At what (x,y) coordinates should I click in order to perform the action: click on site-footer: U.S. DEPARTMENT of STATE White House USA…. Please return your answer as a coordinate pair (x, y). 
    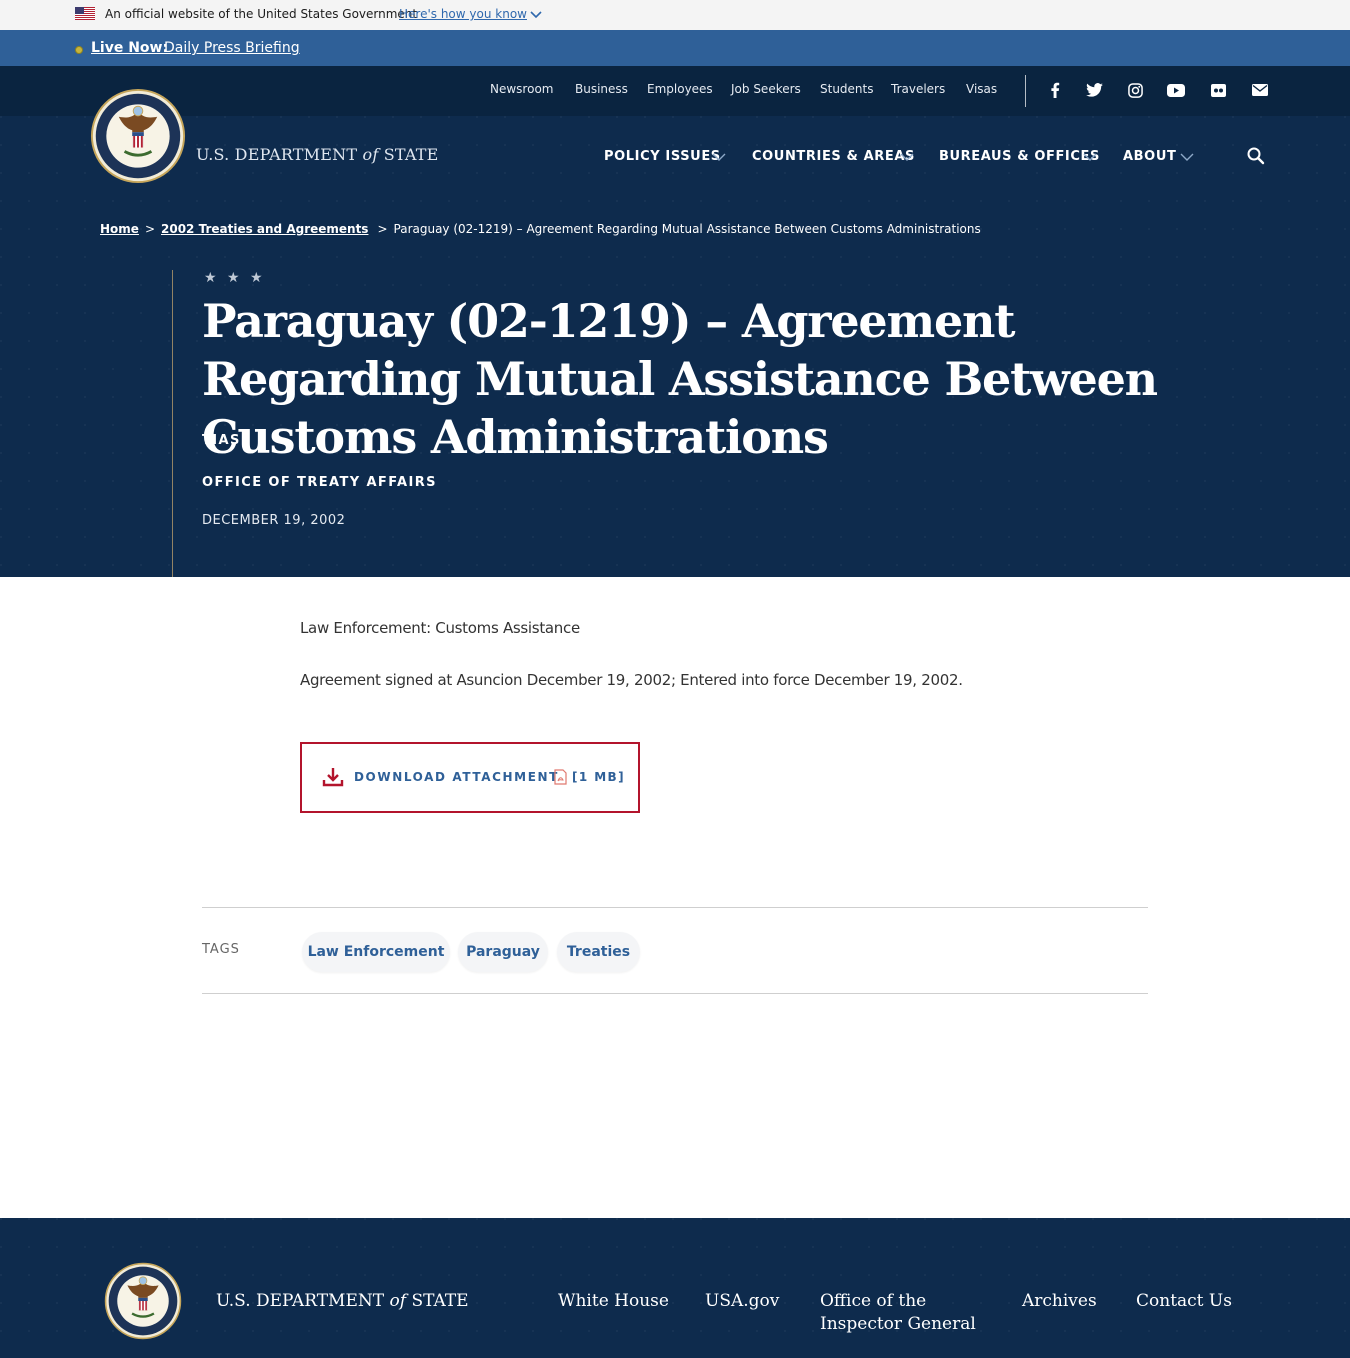
    Looking at the image, I should click on (675, 1288).